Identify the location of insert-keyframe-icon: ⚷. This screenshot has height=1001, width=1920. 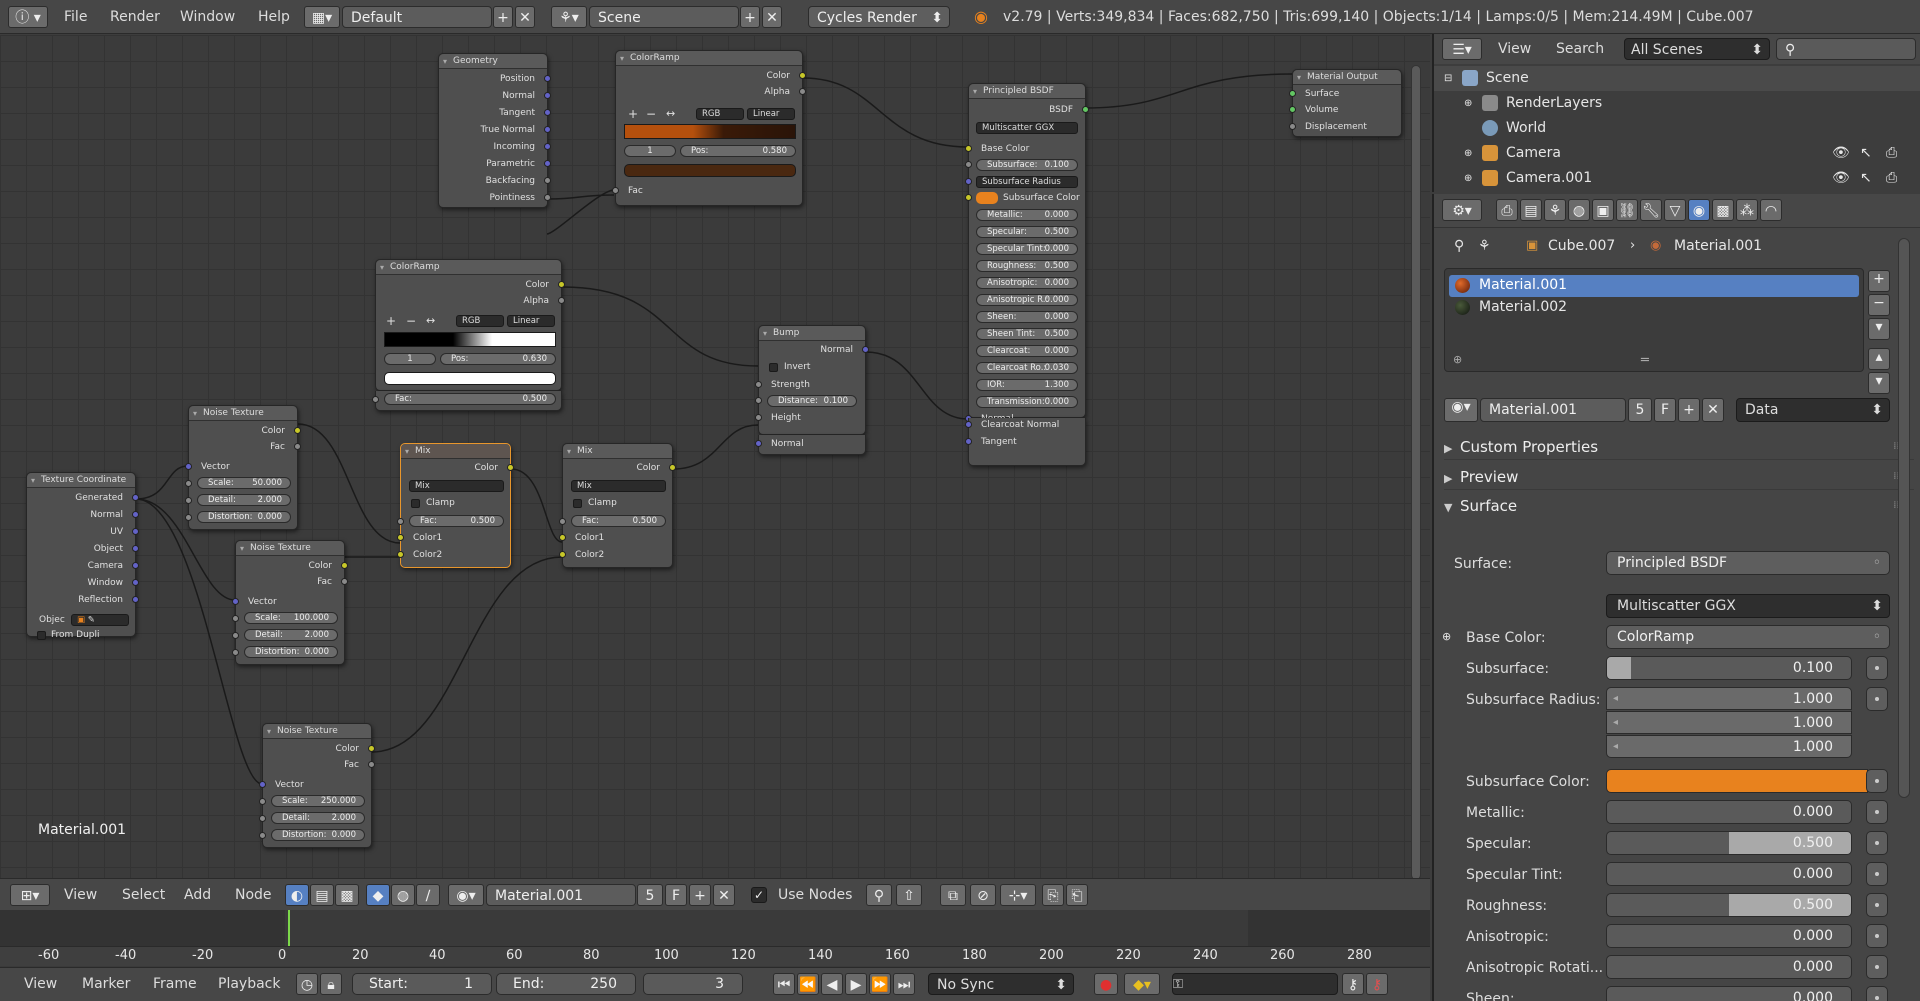
(1353, 984).